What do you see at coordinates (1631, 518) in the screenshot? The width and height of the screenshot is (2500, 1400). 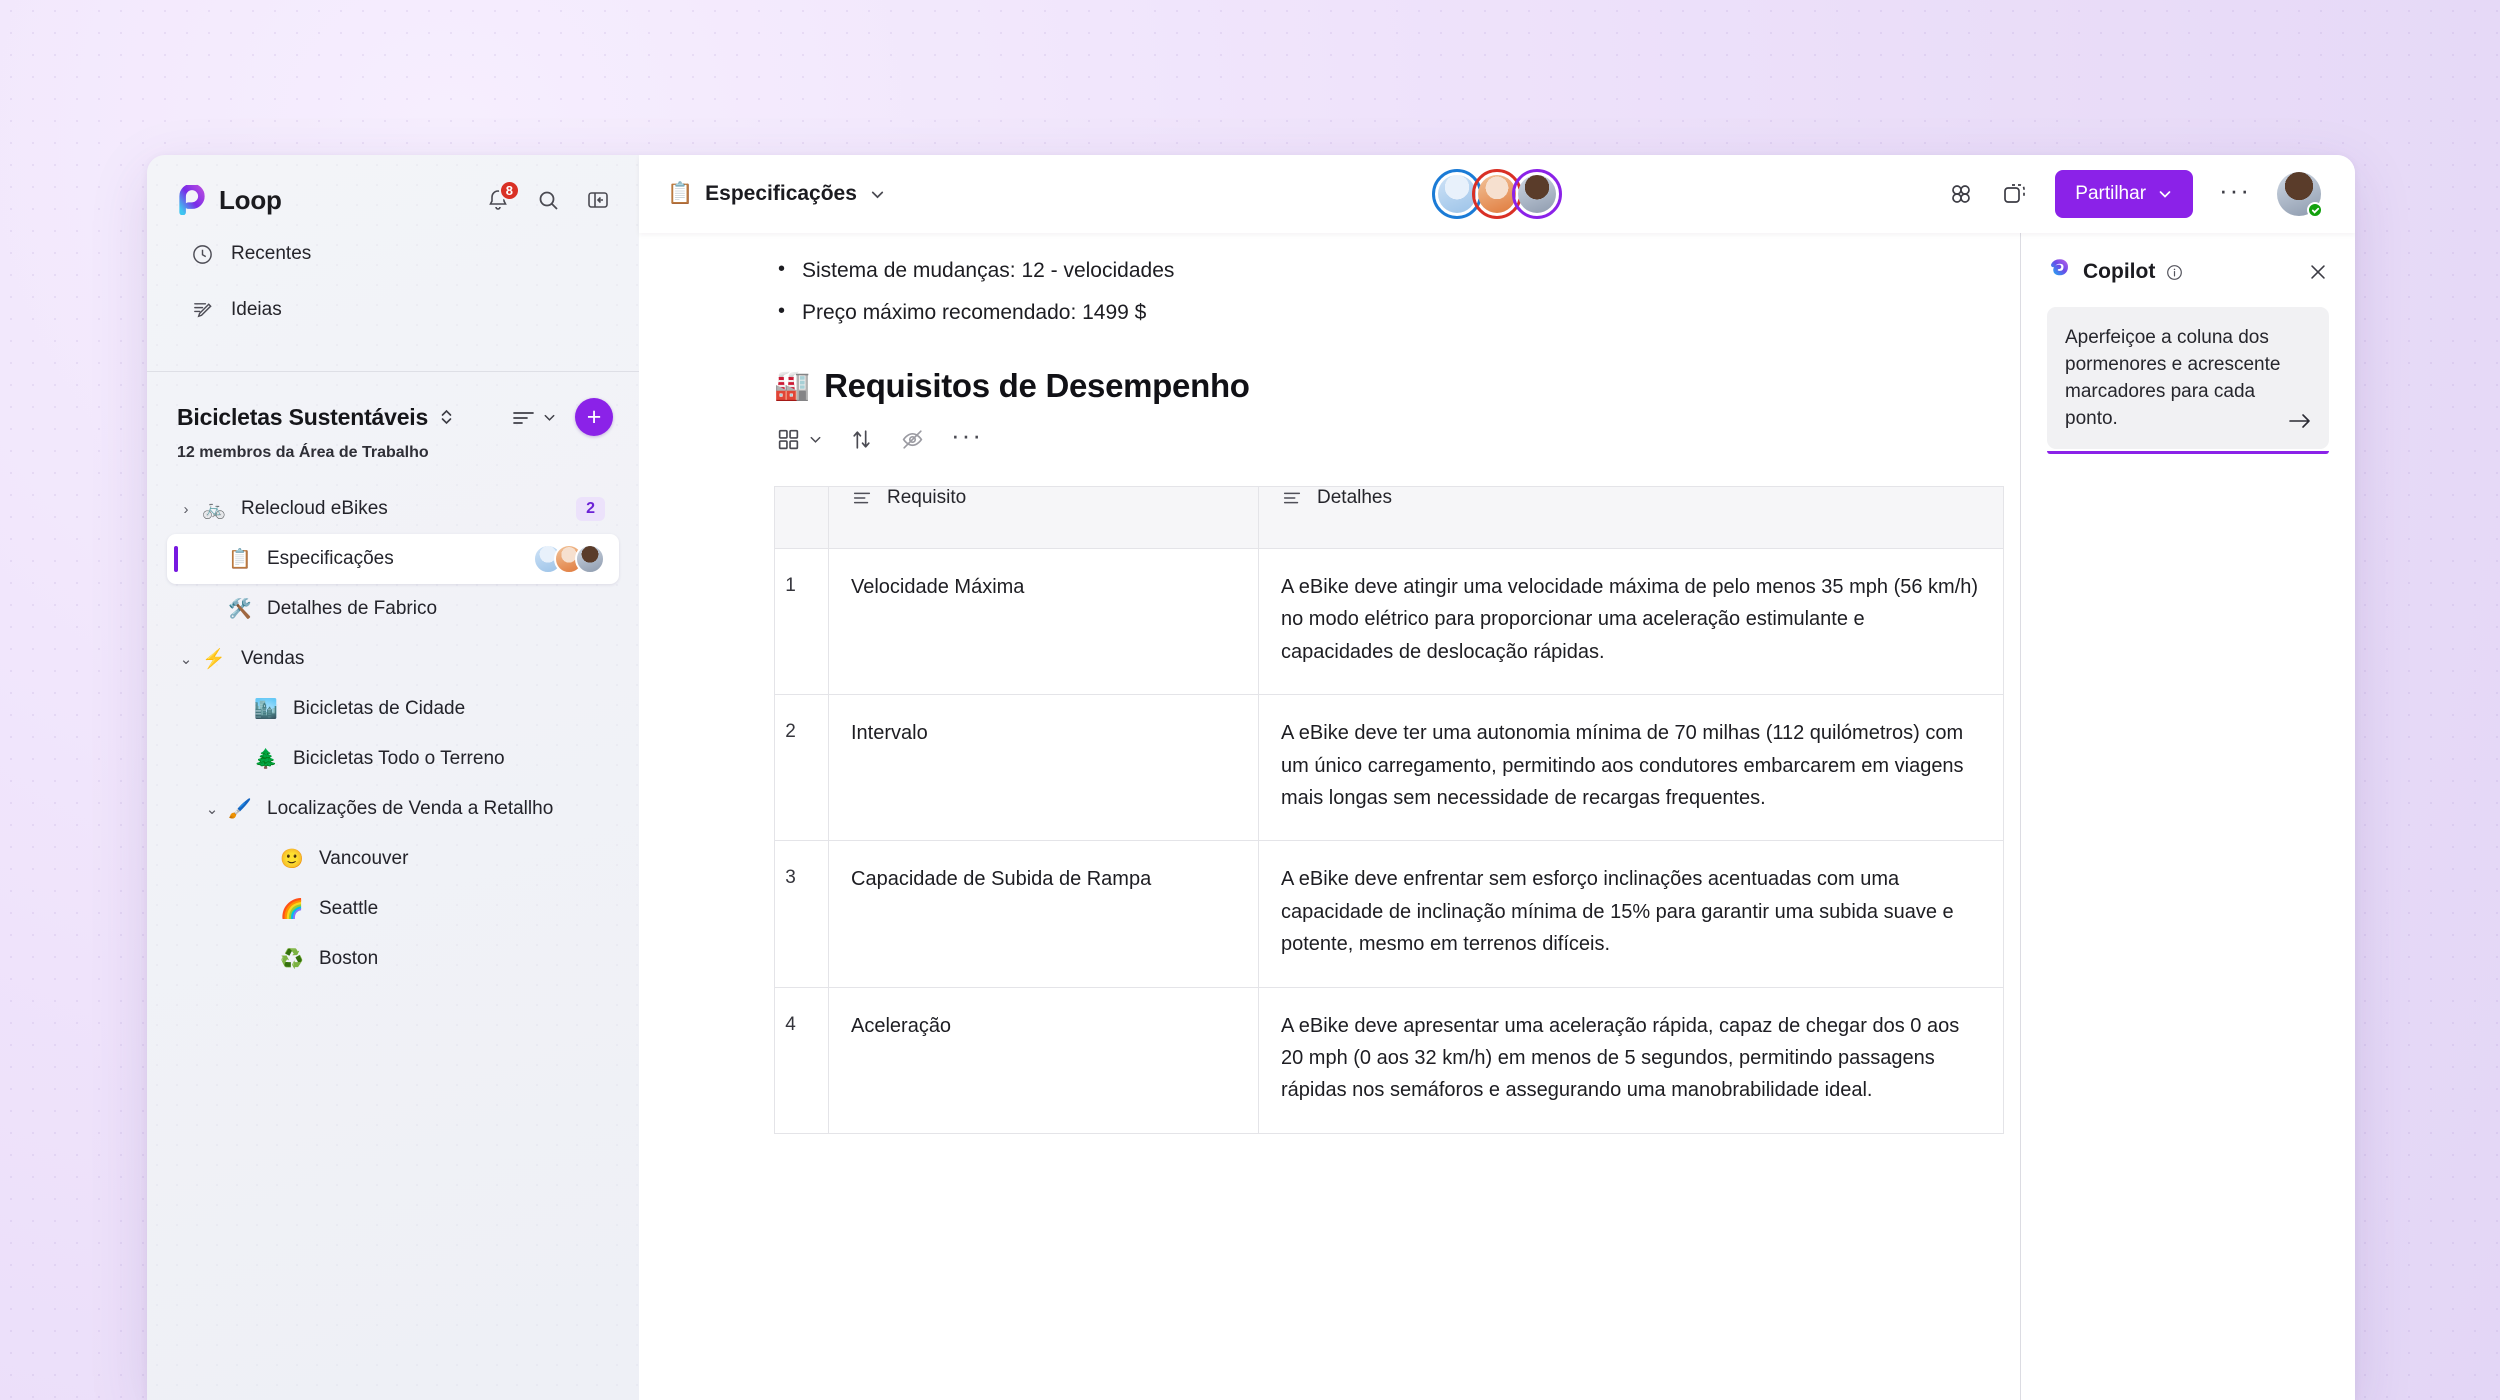 I see `column-header-detalhes: Detalhes` at bounding box center [1631, 518].